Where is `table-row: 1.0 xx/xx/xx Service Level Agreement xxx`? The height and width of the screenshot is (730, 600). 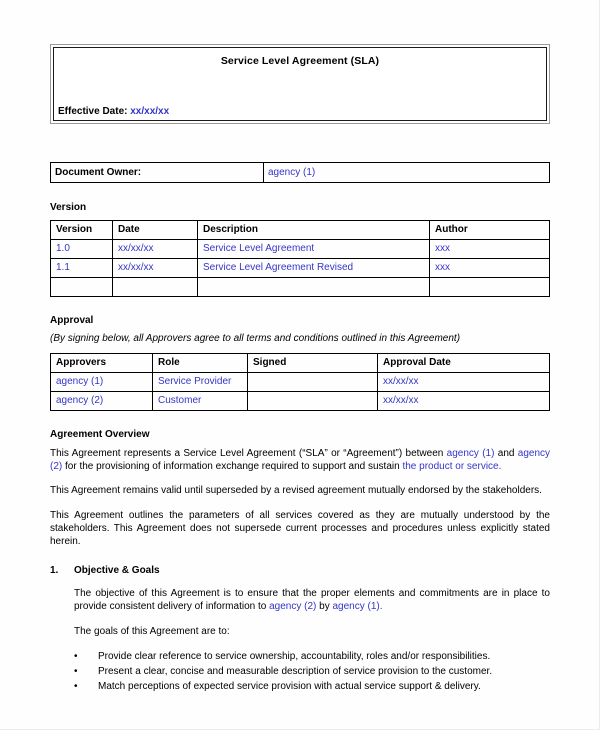 table-row: 1.0 xx/xx/xx Service Level Agreement xxx is located at coordinates (300, 249).